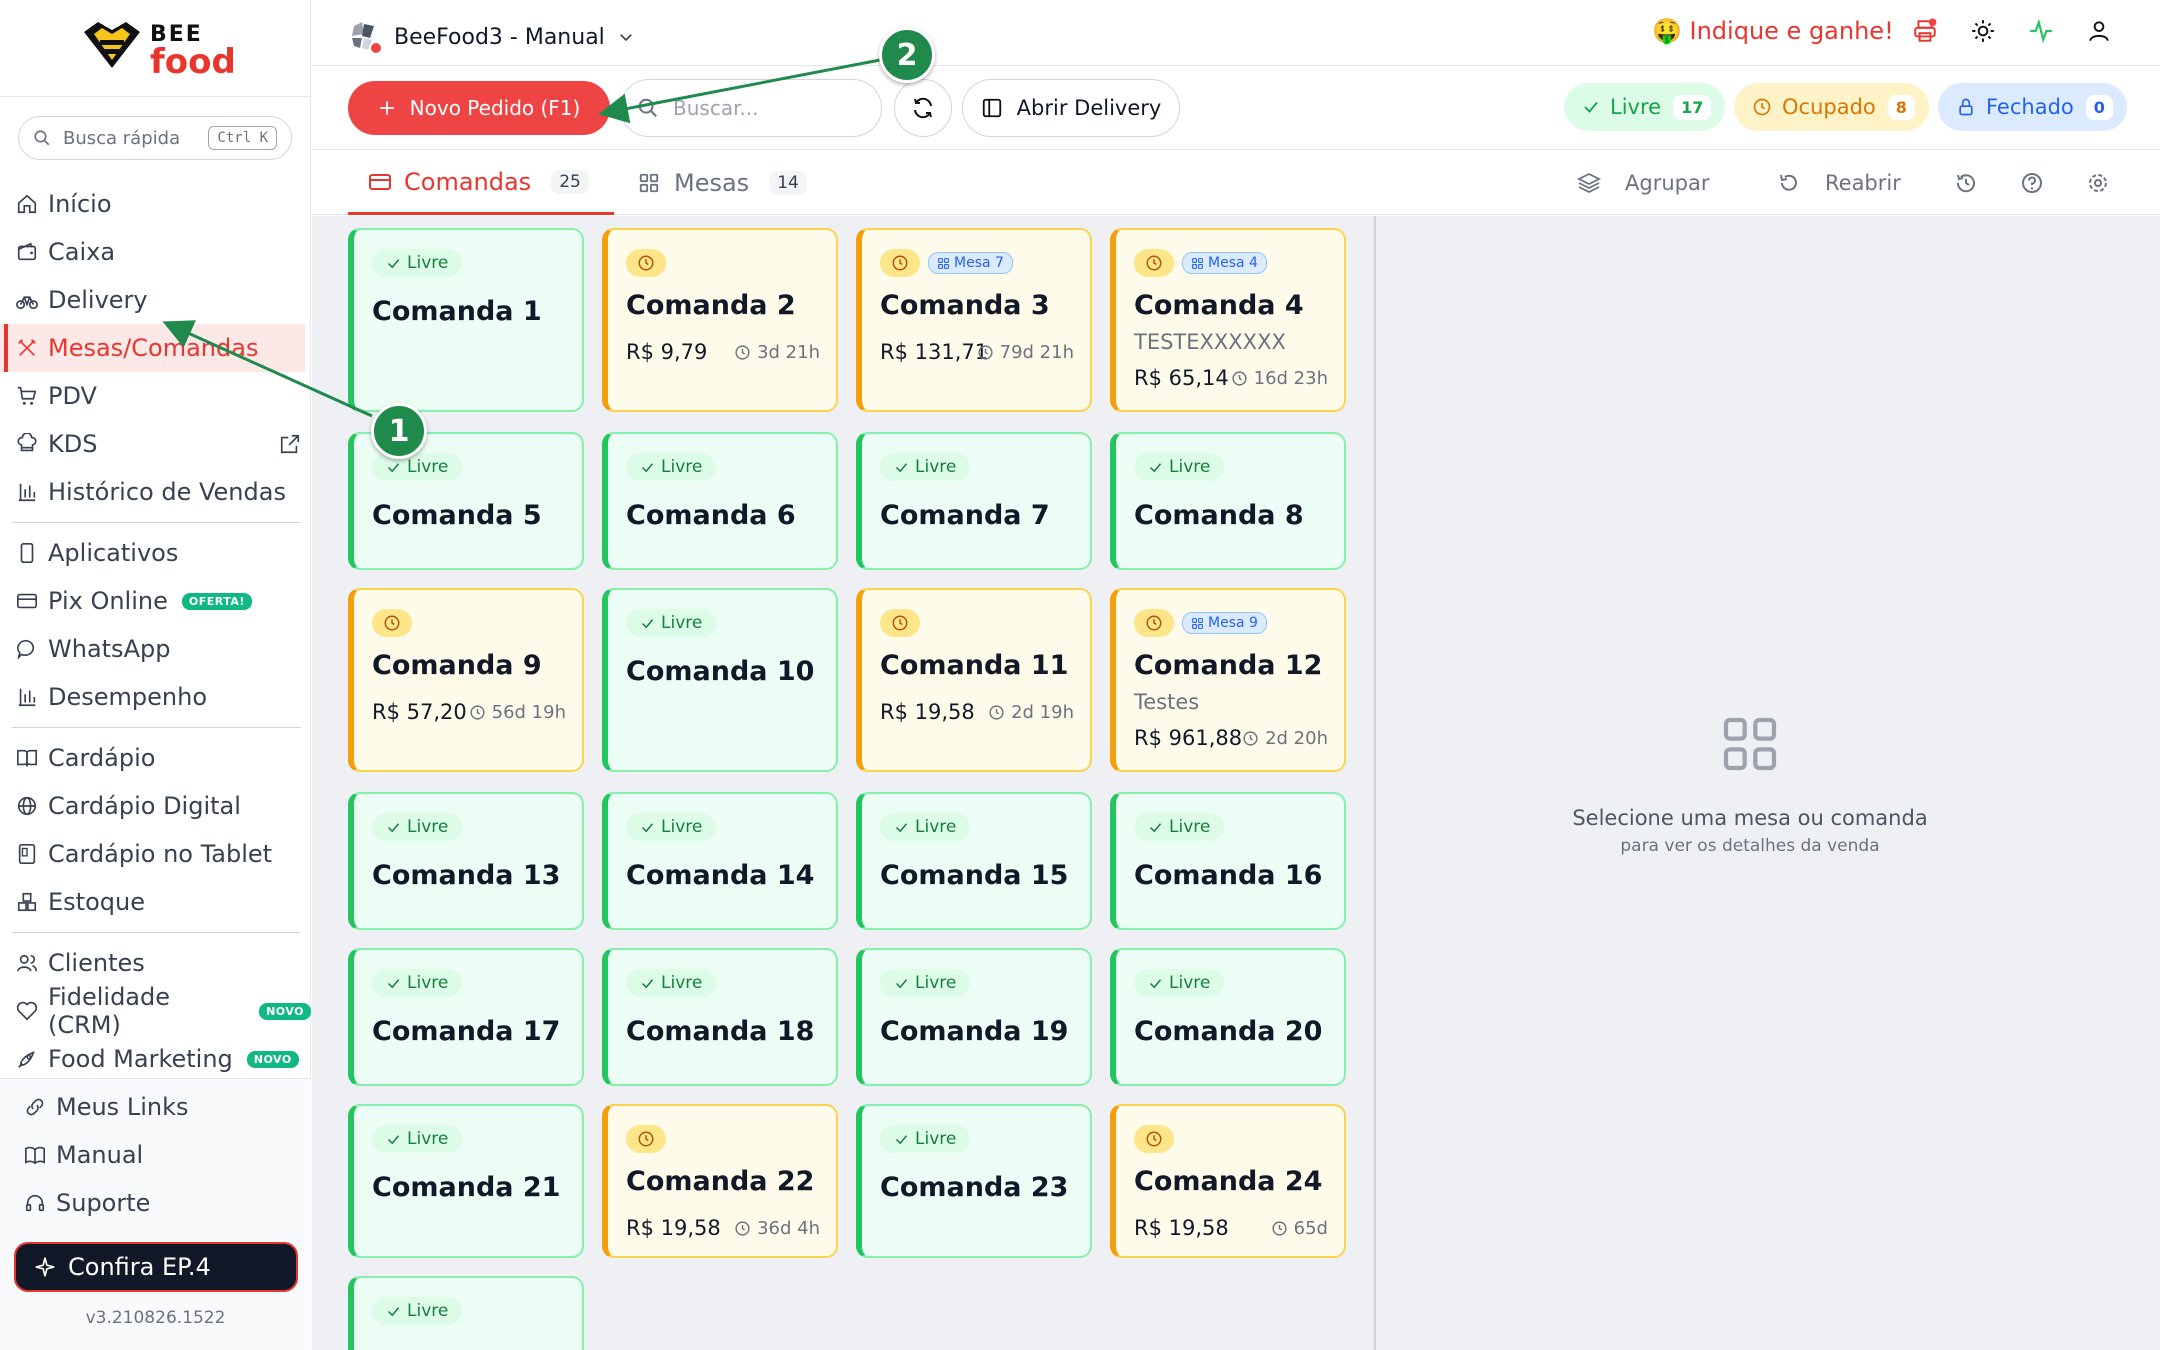 The width and height of the screenshot is (2160, 1350). What do you see at coordinates (155, 902) in the screenshot?
I see `sidebar-item-estoque: Estoque` at bounding box center [155, 902].